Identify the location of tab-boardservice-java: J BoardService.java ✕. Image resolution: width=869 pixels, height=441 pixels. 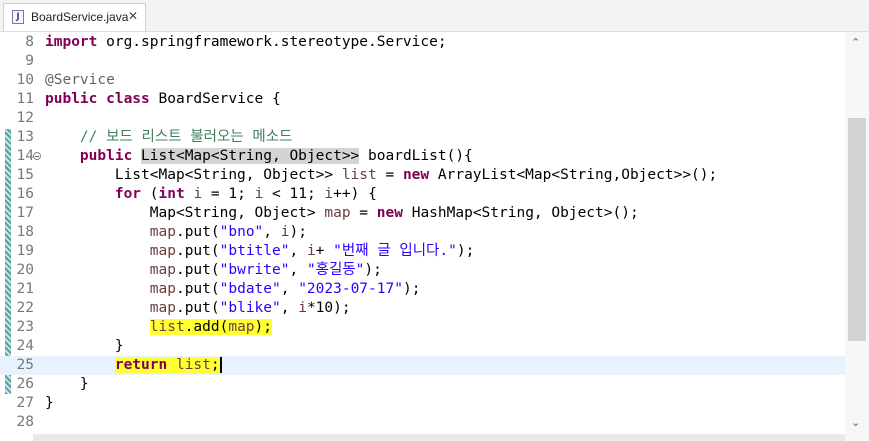
(74, 17).